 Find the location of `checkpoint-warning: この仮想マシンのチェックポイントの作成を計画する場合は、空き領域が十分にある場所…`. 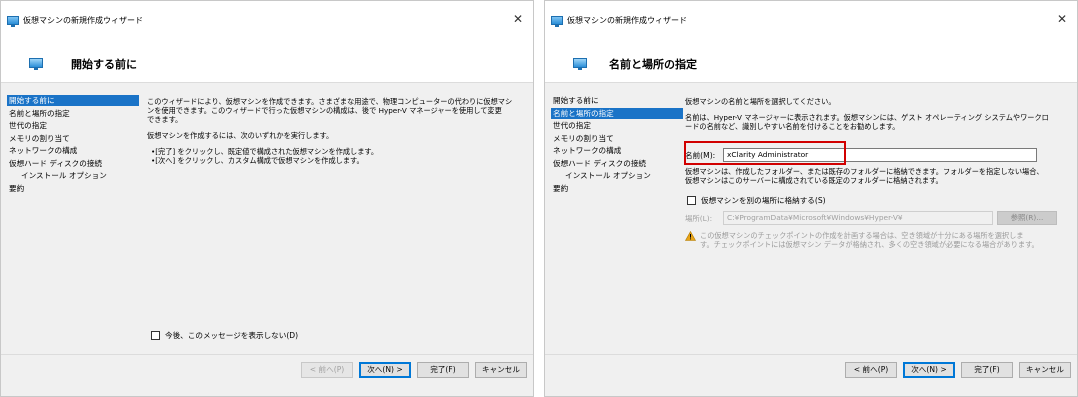

checkpoint-warning: この仮想マシンのチェックポイントの作成を計画する場合は、空き領域が十分にある場所… is located at coordinates (875, 240).